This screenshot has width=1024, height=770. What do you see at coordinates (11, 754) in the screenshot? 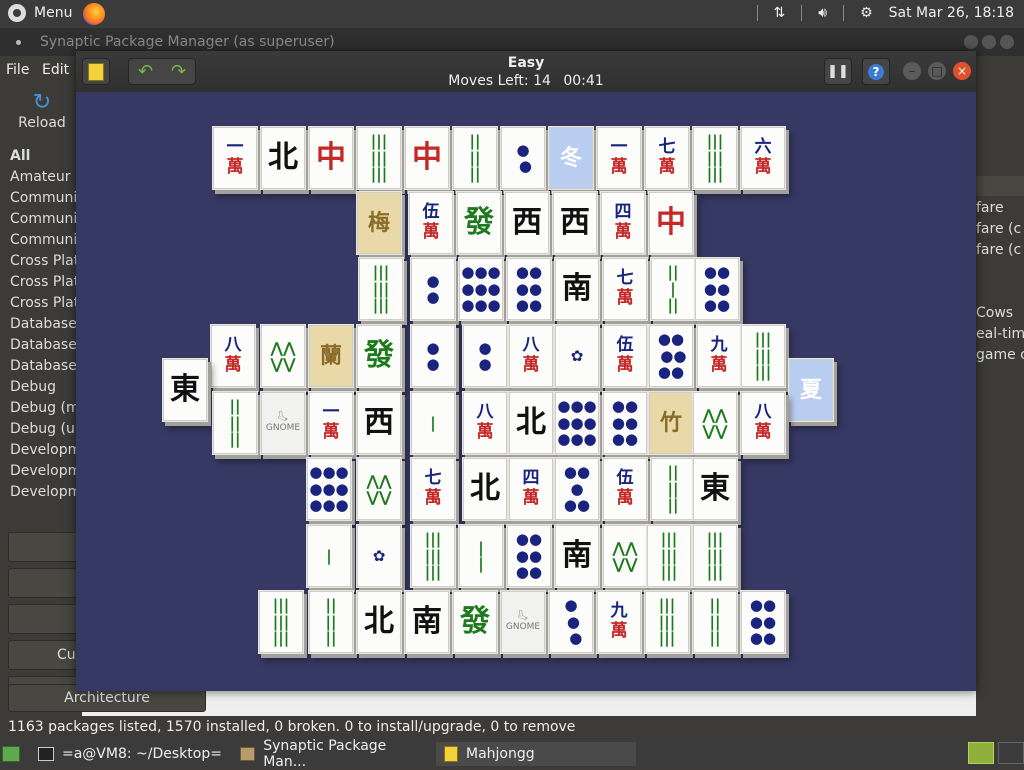
I see `show-desktop-icon` at bounding box center [11, 754].